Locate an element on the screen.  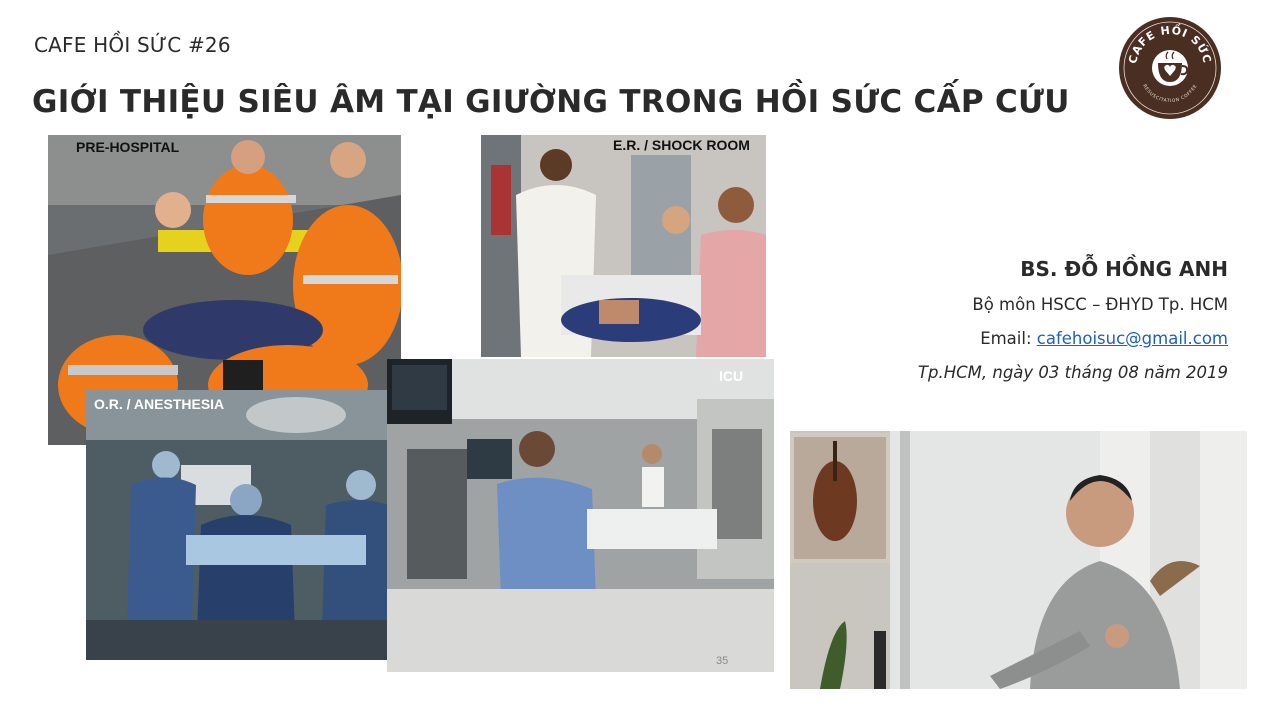
photo-label-icu: ICU is located at coordinates (731, 376).